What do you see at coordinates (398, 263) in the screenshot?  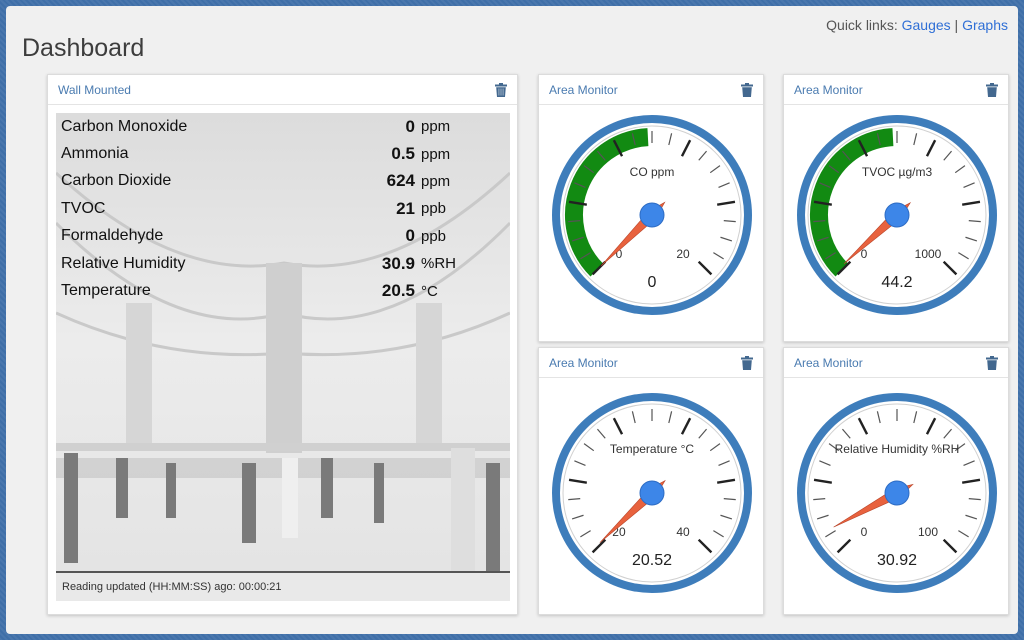 I see `reading-value: 30.9` at bounding box center [398, 263].